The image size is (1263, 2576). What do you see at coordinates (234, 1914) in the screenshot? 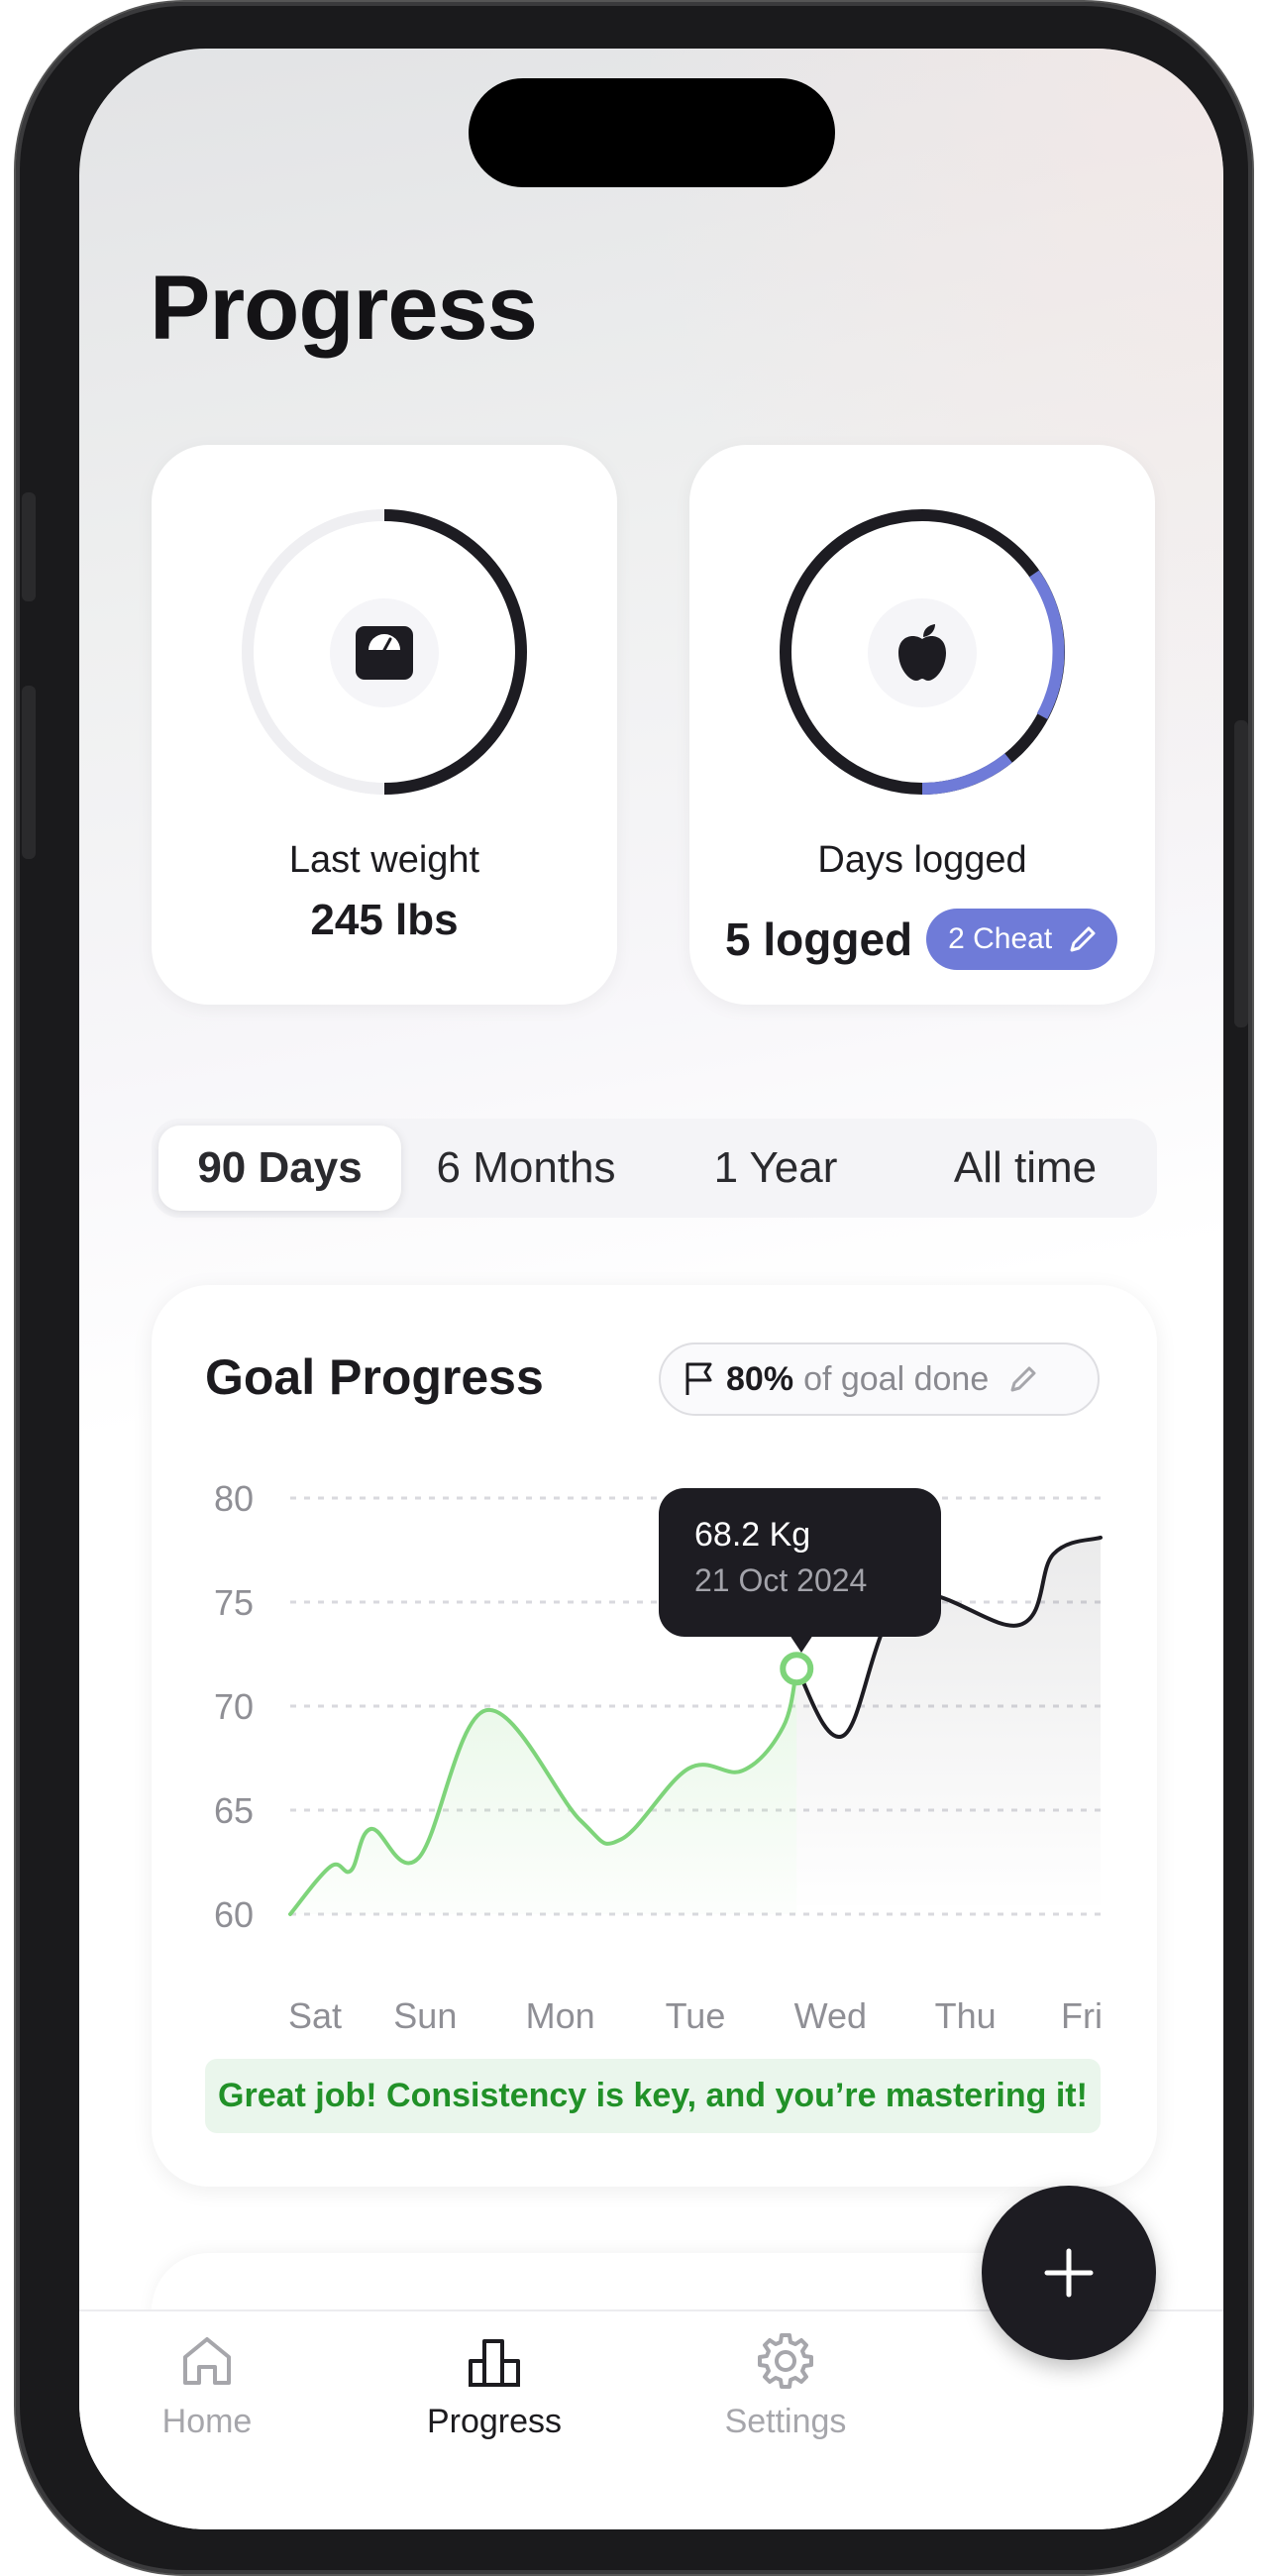
I see `y-tick-label: 60` at bounding box center [234, 1914].